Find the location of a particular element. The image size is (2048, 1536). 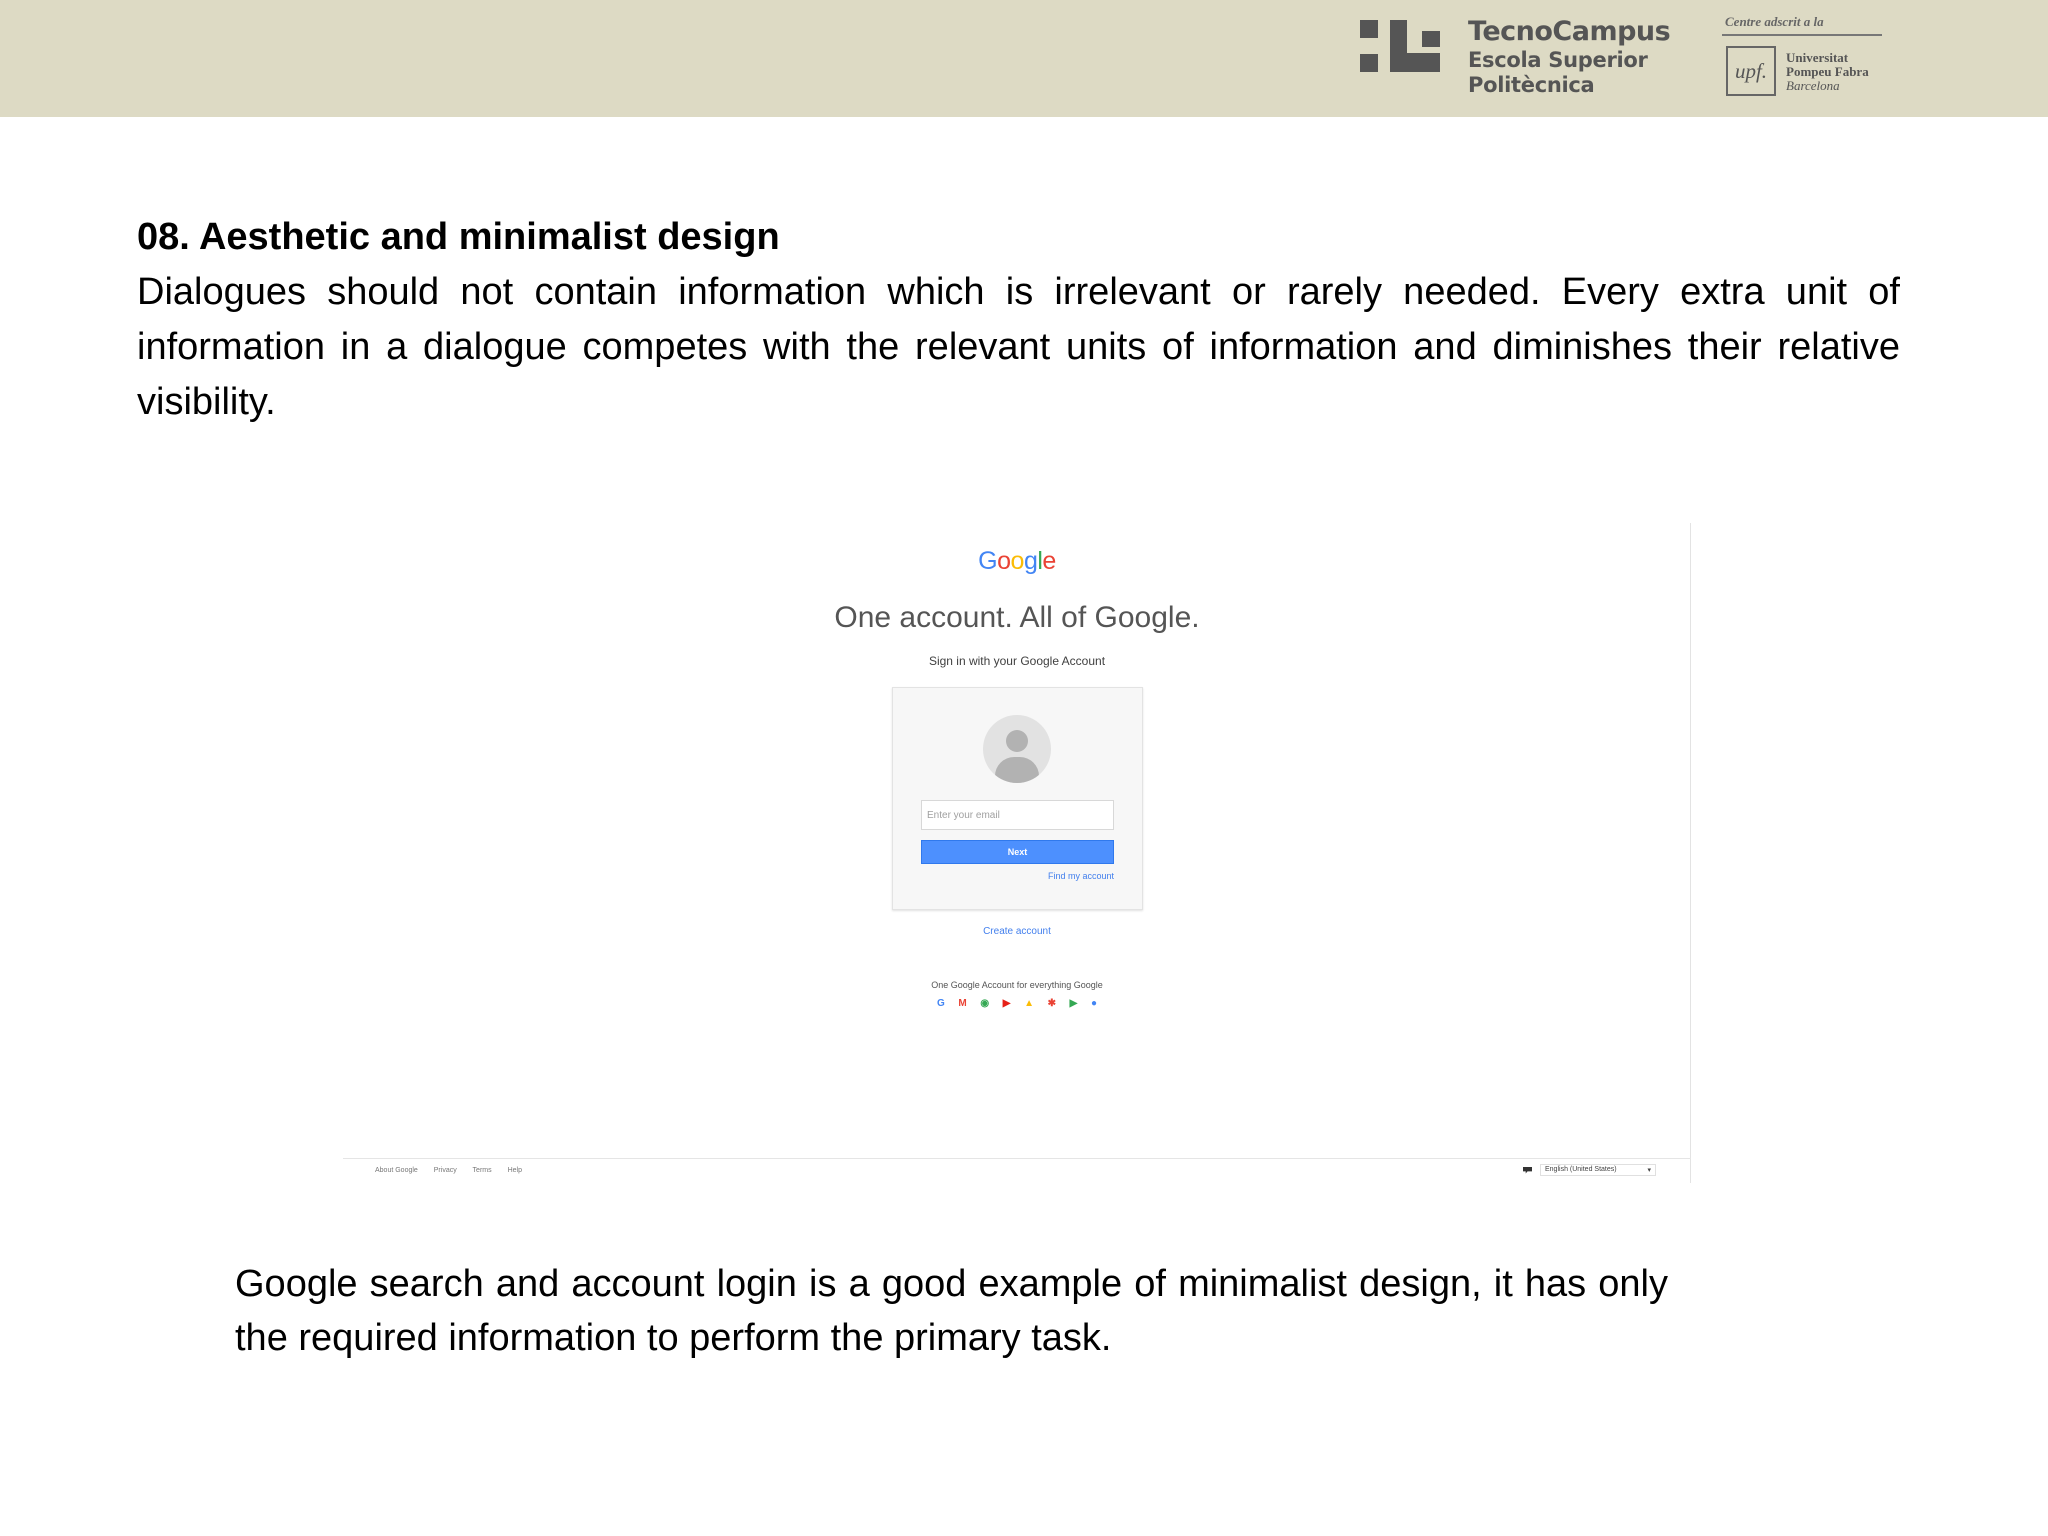

university-name-line1: Universitat is located at coordinates (1817, 57).